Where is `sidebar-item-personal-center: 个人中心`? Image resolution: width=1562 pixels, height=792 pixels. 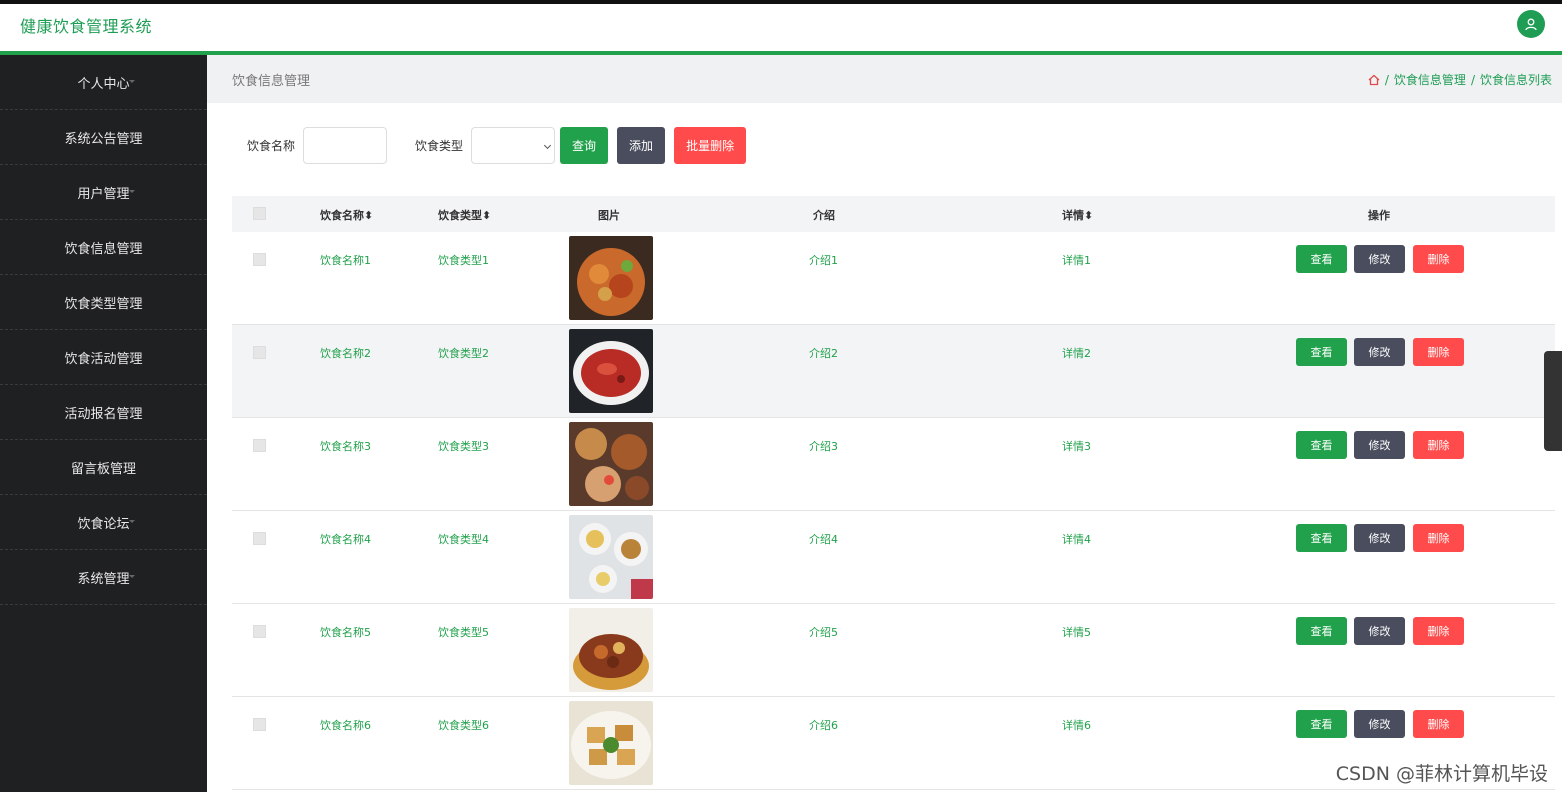
sidebar-item-personal-center: 个人中心 is located at coordinates (103, 82).